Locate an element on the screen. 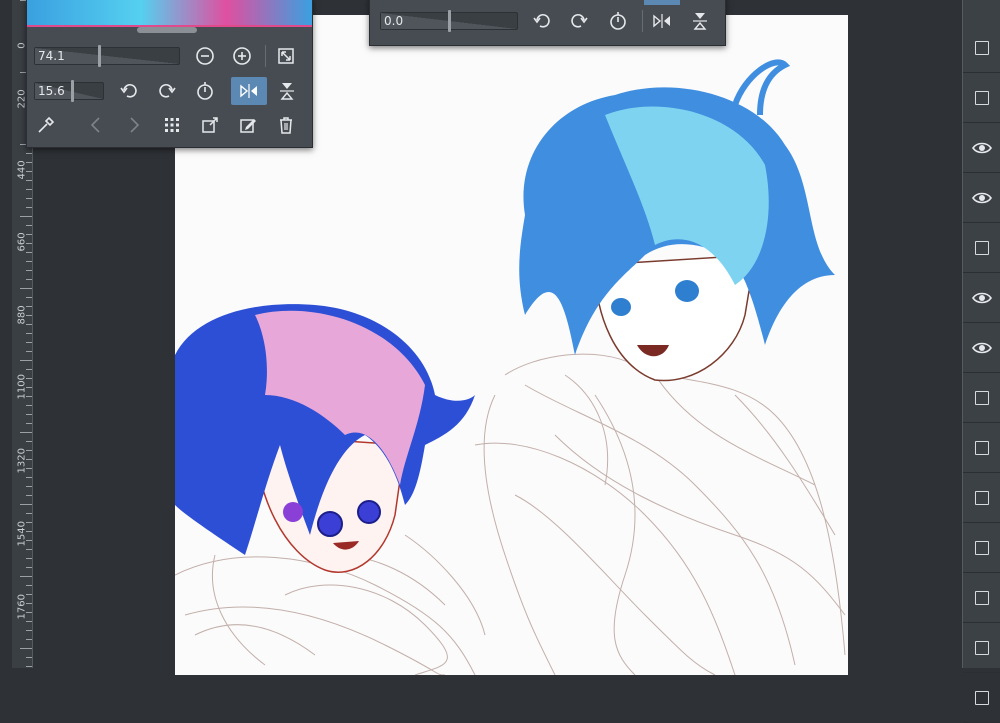  forward-icon is located at coordinates (135, 125).